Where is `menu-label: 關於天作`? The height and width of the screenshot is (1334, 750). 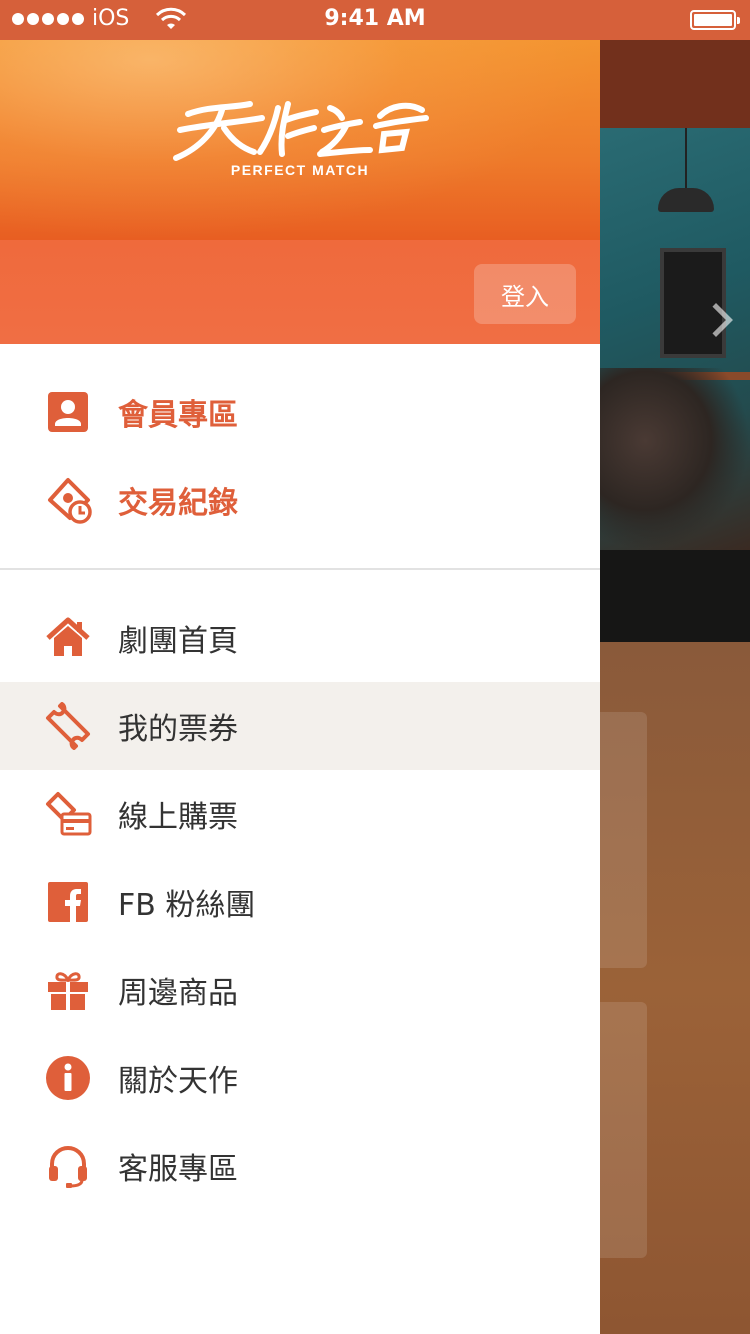
menu-label: 關於天作 is located at coordinates (178, 1081).